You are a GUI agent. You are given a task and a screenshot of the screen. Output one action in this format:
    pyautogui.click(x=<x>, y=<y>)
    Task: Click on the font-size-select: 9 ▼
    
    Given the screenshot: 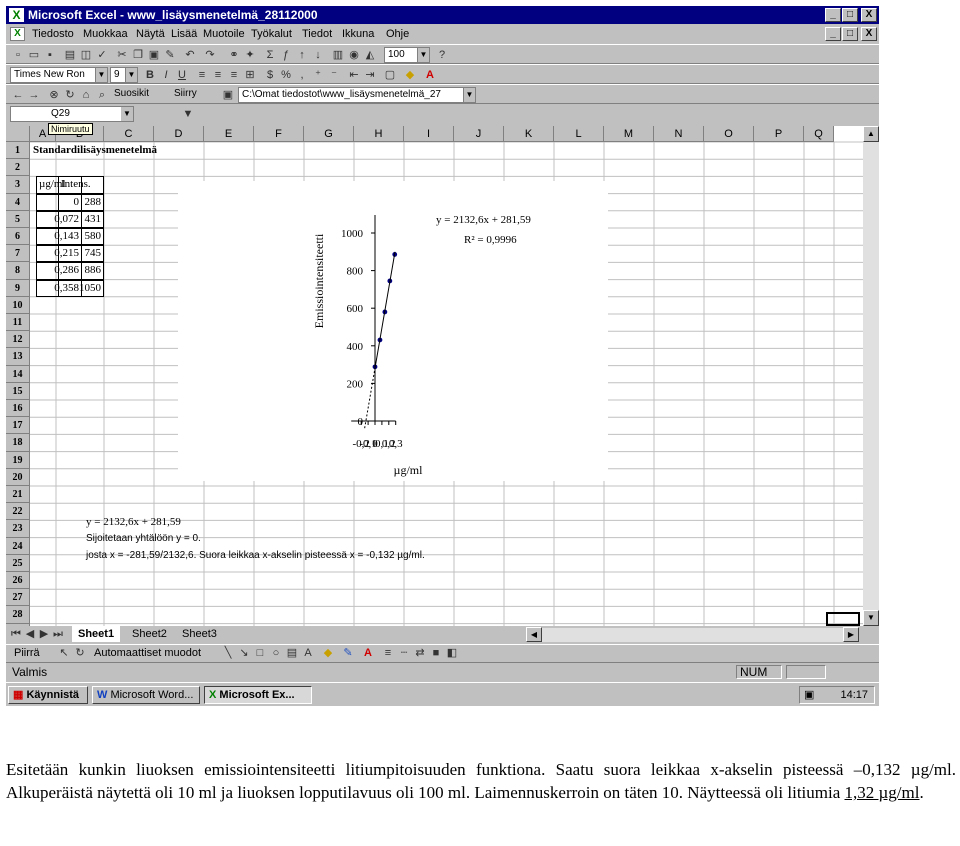 What is the action you would take?
    pyautogui.click(x=124, y=75)
    